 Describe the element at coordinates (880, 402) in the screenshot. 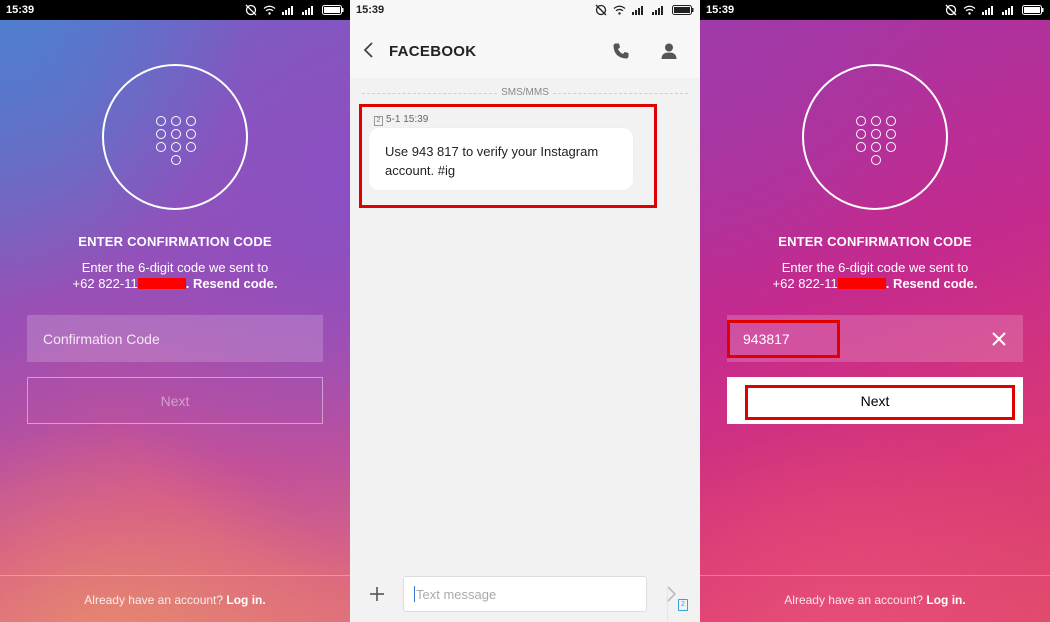

I see `highlight-next-box` at that location.